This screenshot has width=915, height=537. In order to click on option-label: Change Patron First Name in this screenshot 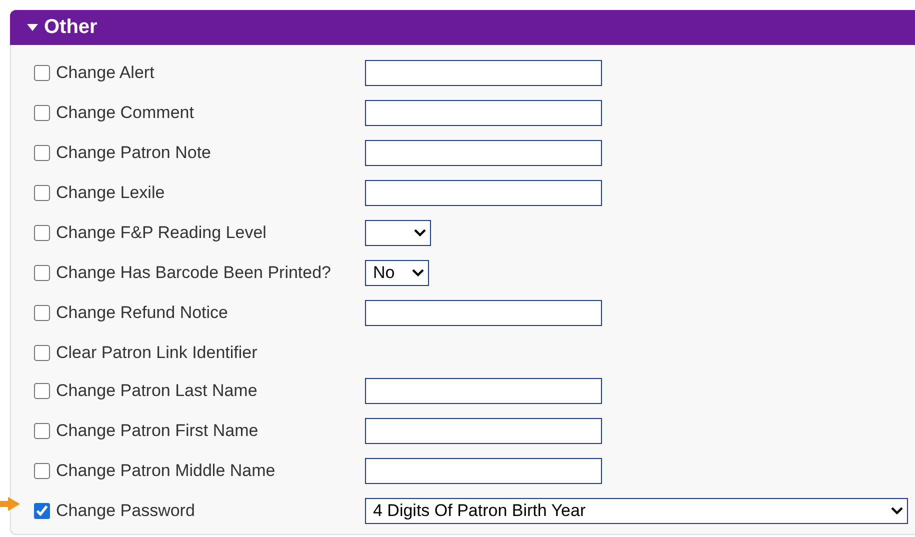, I will do `click(157, 431)`.